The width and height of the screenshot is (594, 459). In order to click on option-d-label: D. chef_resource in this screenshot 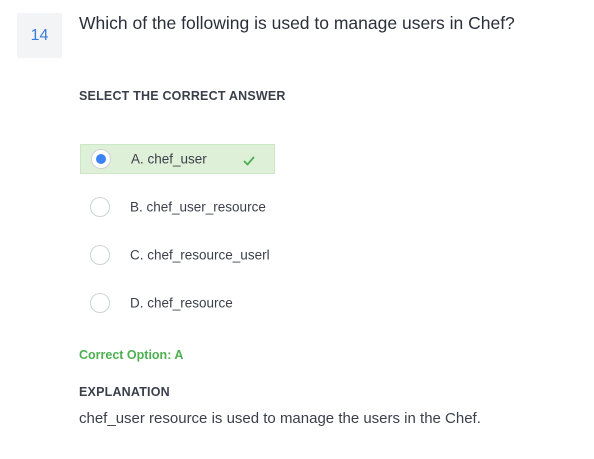, I will do `click(181, 303)`.